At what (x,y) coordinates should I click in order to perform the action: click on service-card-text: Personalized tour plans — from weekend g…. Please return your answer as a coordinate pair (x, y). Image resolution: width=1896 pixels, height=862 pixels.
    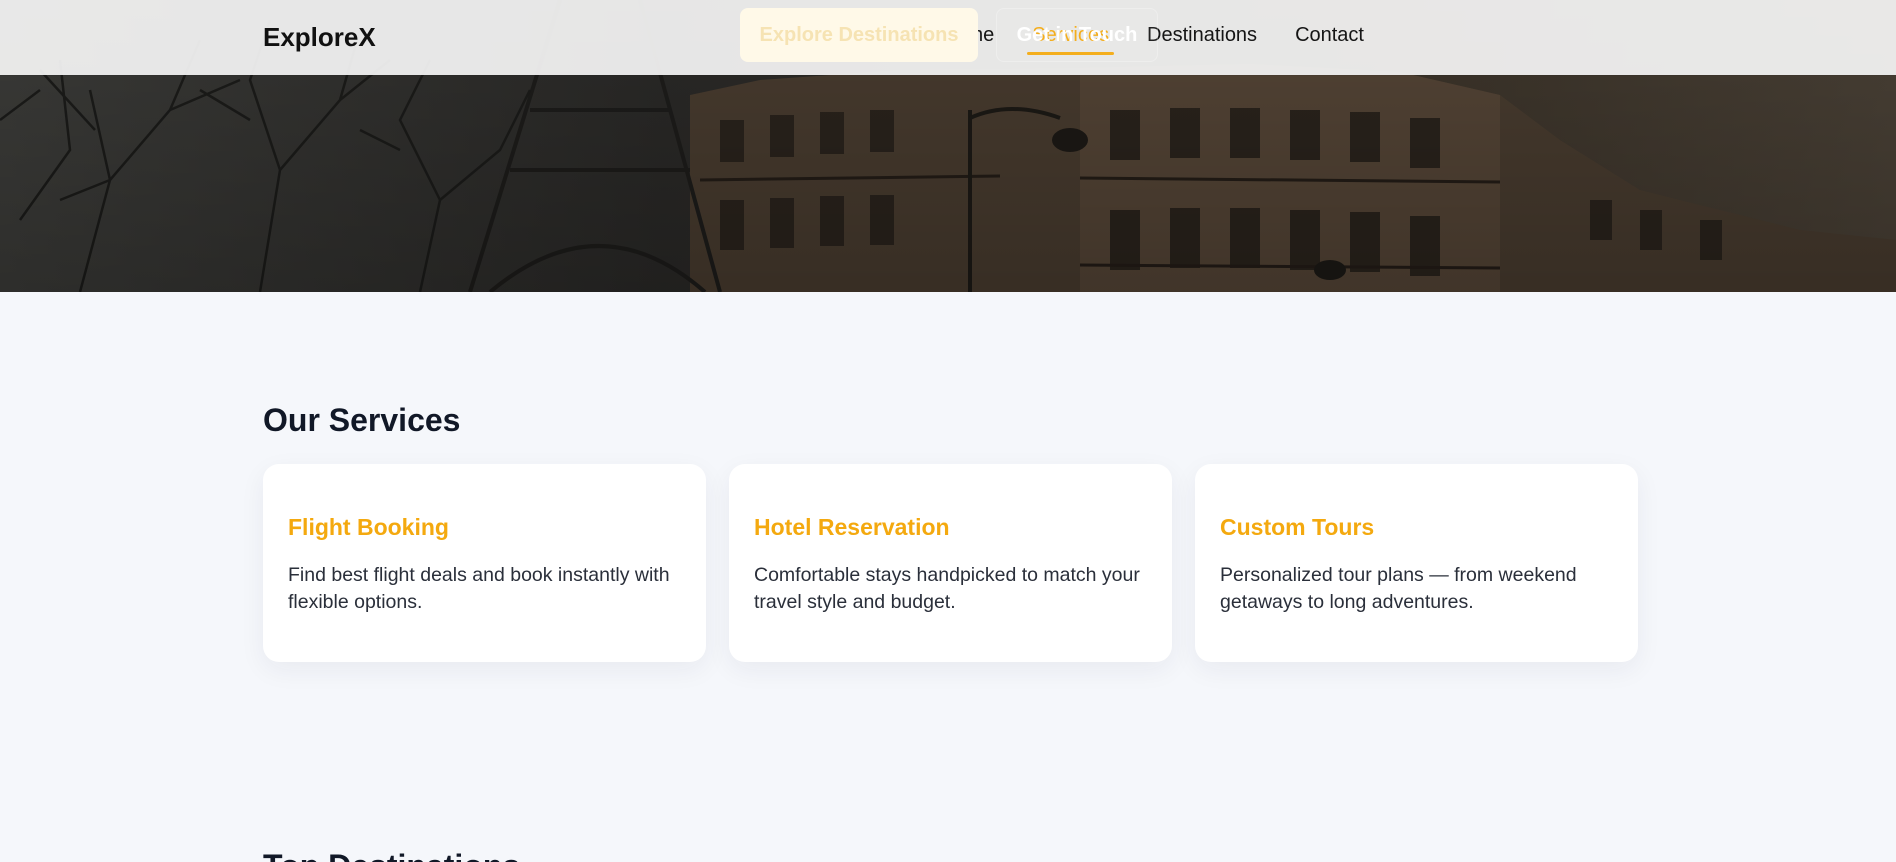
    Looking at the image, I should click on (1398, 588).